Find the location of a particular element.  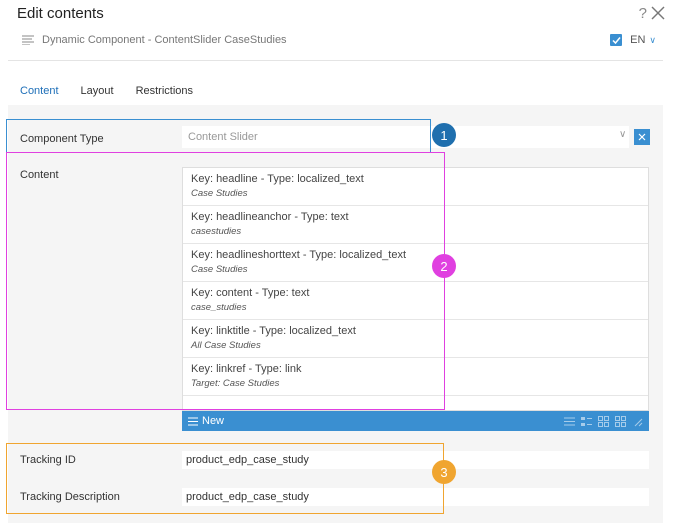

language-selector: EN ∨ is located at coordinates (633, 40).